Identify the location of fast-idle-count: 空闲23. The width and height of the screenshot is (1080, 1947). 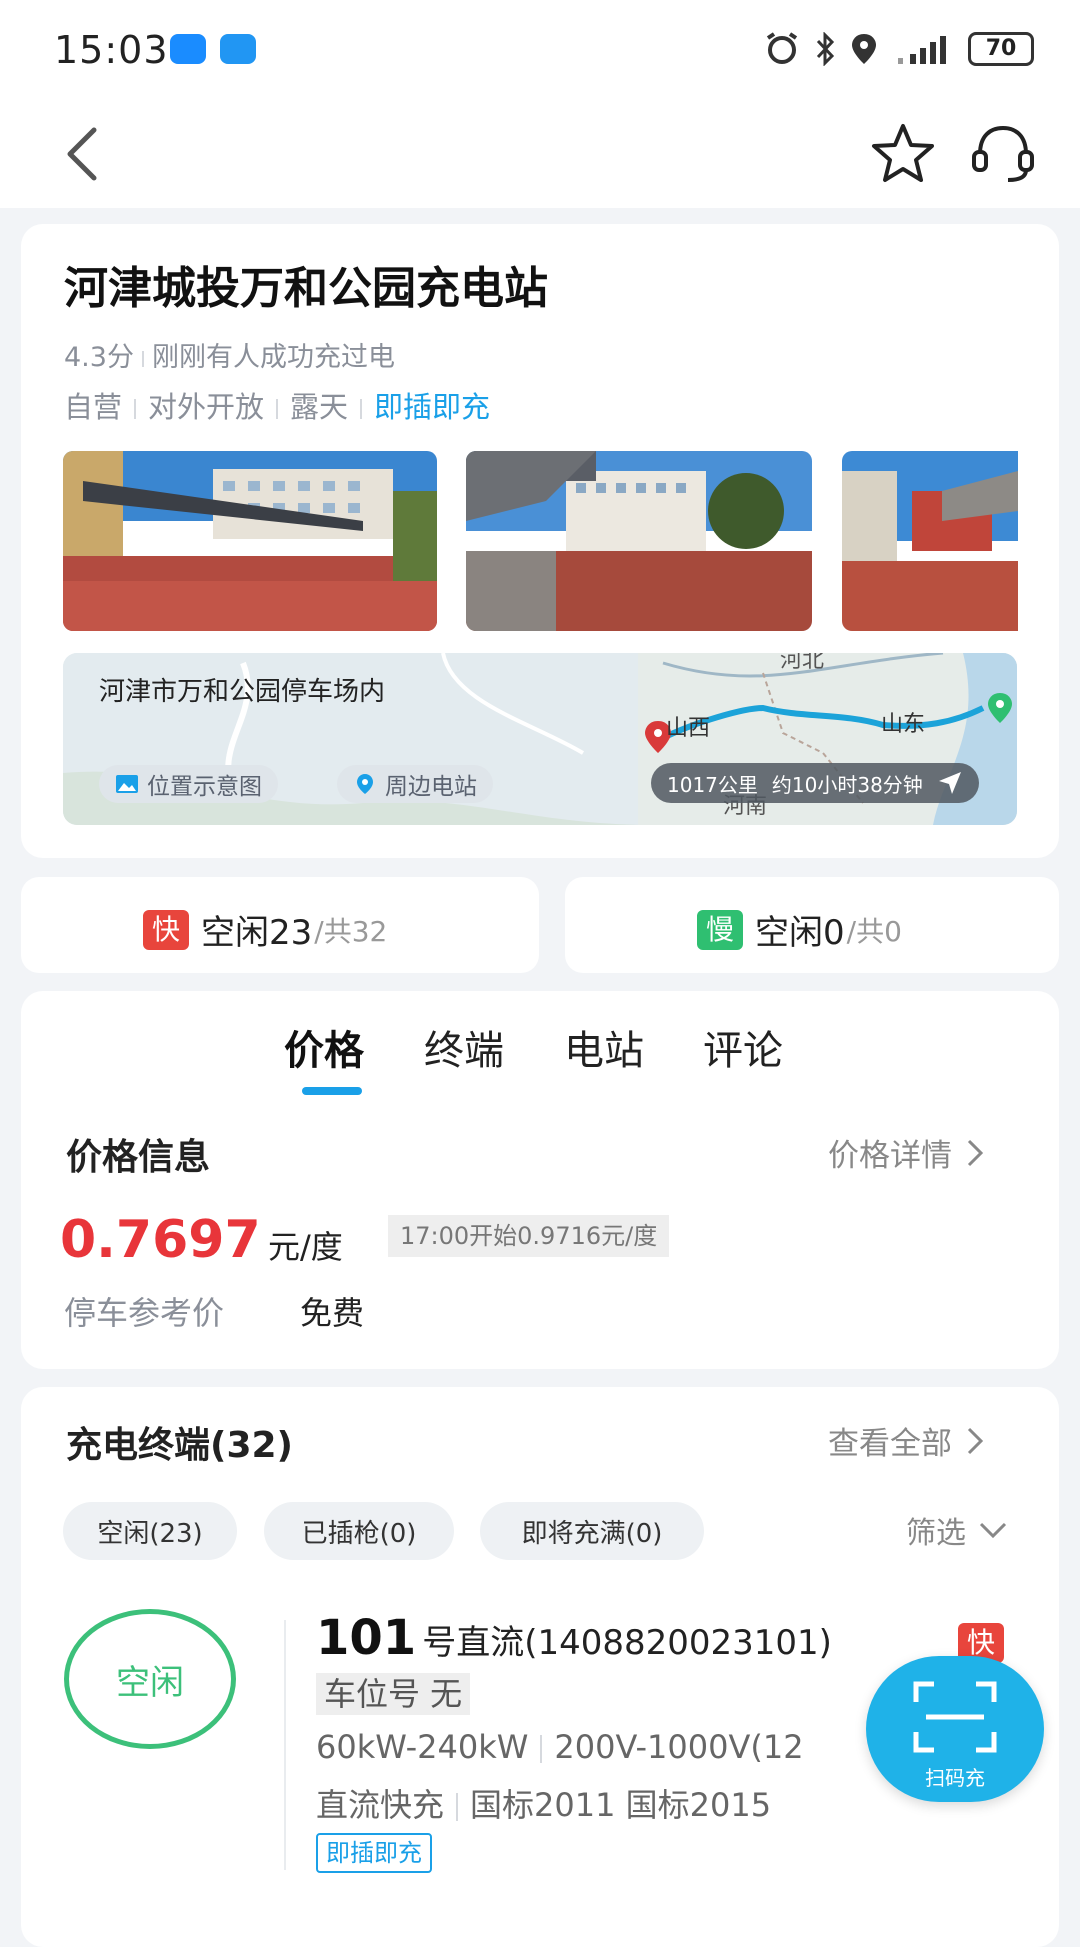
(257, 933).